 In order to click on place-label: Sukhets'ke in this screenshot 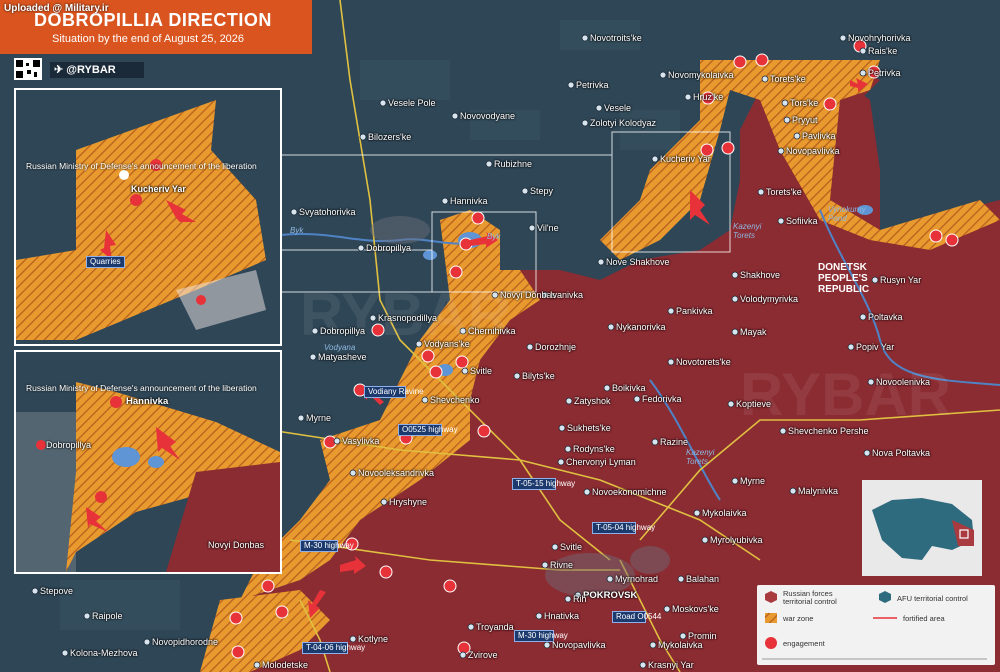, I will do `click(589, 428)`.